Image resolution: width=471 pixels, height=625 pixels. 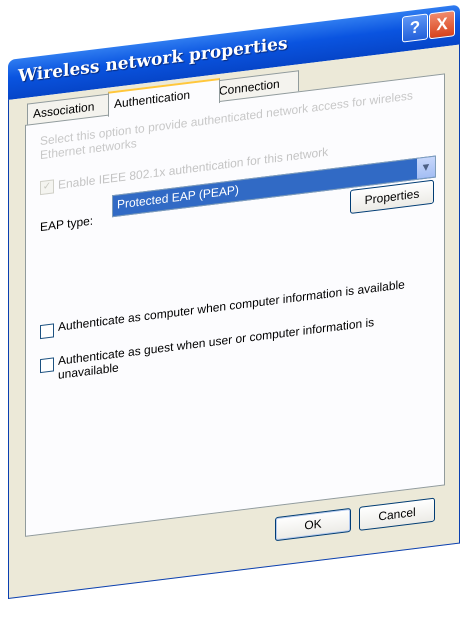 I want to click on eap-type-label: EAP type:, so click(x=67, y=224).